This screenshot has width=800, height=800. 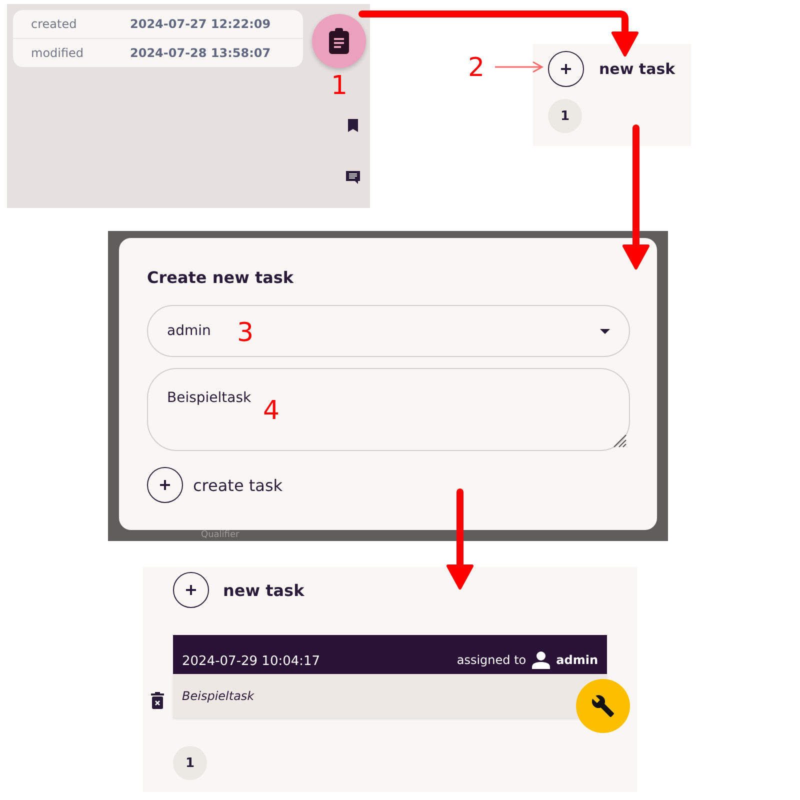 What do you see at coordinates (251, 661) in the screenshot?
I see `task-timestamp: 2024-07-29 10:04:17` at bounding box center [251, 661].